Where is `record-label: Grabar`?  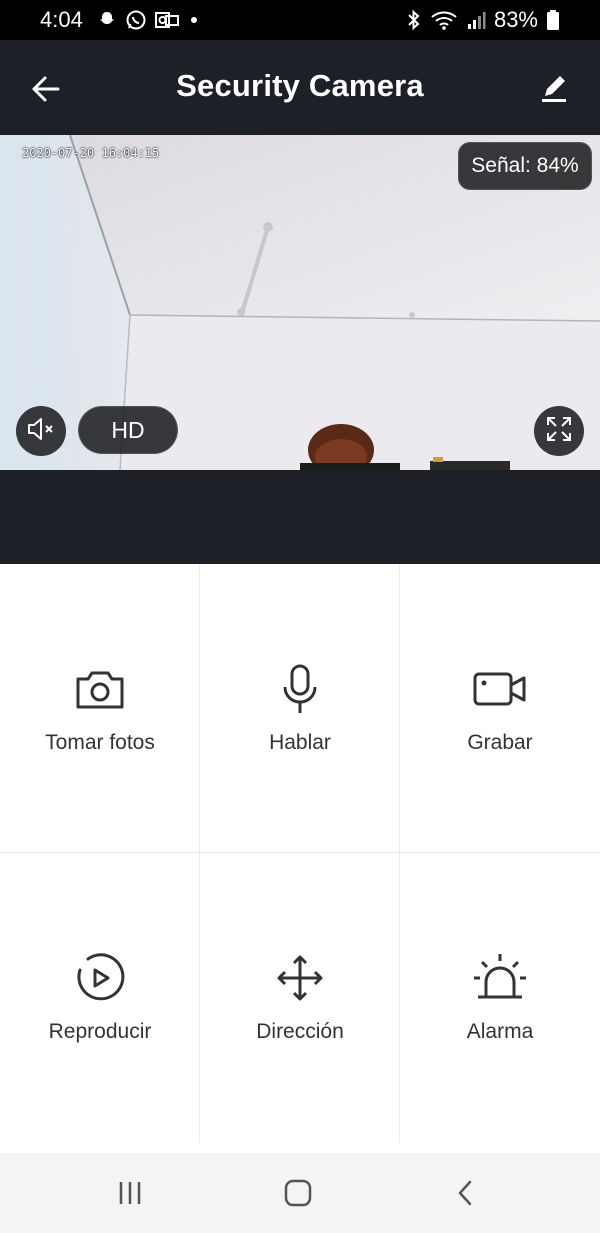 record-label: Grabar is located at coordinates (500, 742).